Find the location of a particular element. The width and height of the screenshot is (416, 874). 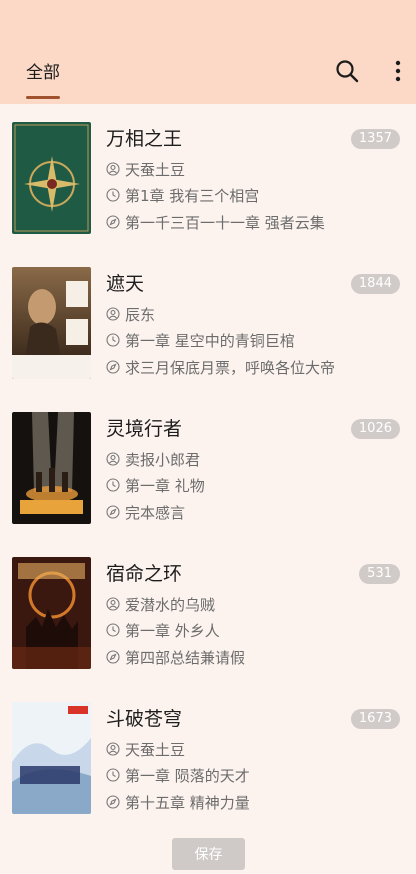

chapter-count-badge: 1844 is located at coordinates (375, 284).